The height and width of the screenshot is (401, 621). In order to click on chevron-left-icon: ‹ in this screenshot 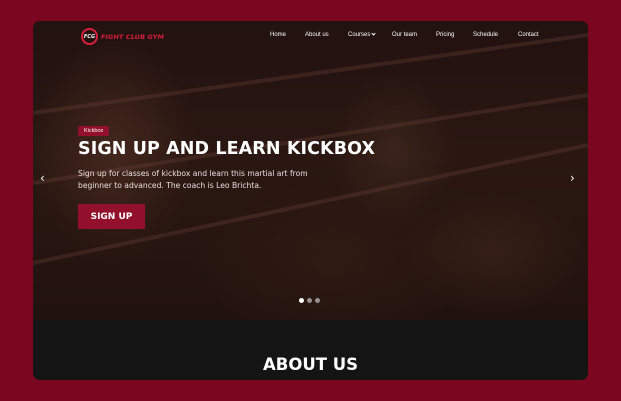, I will do `click(45, 178)`.